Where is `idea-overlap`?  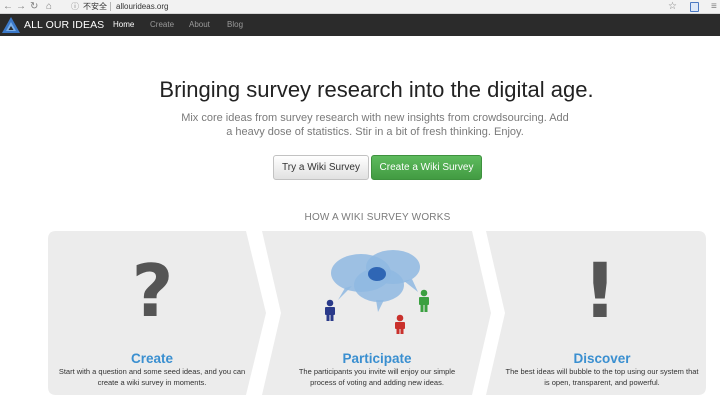 idea-overlap is located at coordinates (377, 274).